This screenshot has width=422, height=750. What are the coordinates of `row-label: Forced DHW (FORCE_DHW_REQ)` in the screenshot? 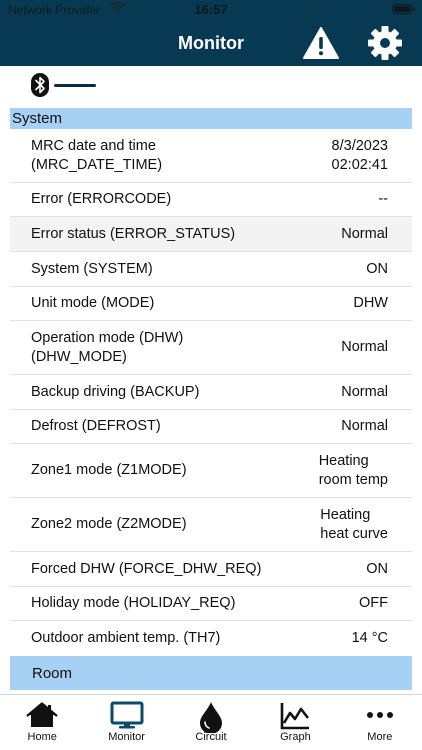 It's located at (146, 568).